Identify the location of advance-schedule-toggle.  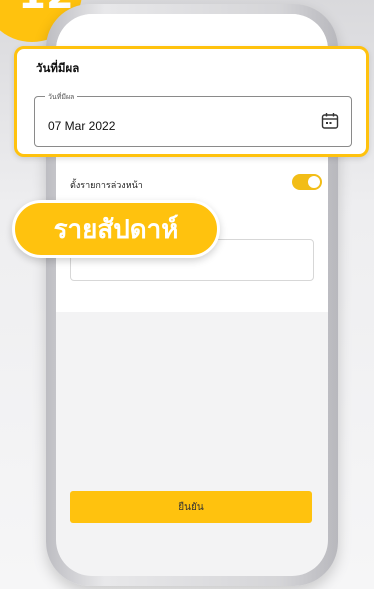
(307, 182).